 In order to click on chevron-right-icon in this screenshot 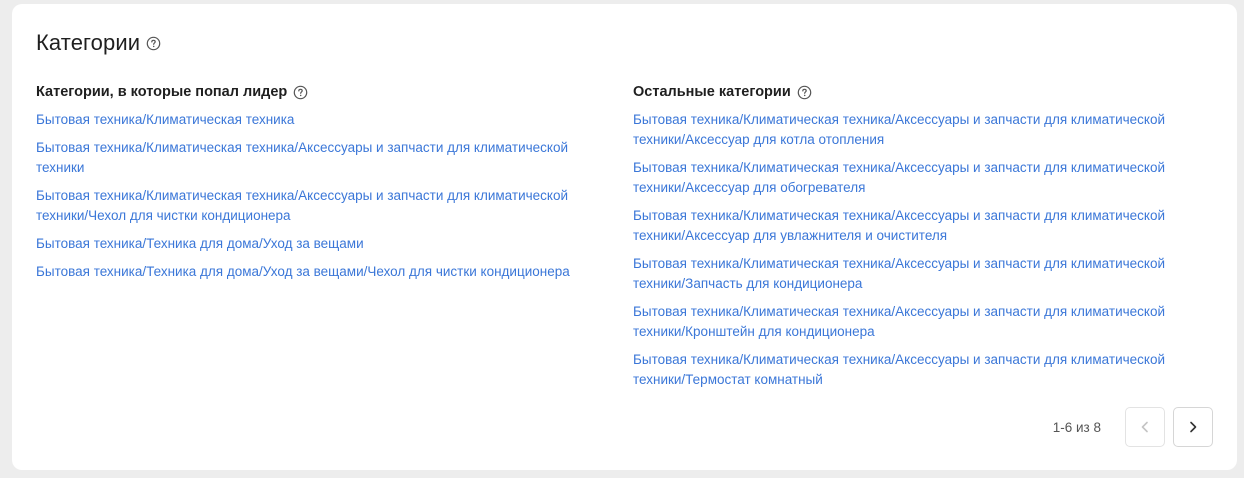, I will do `click(1193, 427)`.